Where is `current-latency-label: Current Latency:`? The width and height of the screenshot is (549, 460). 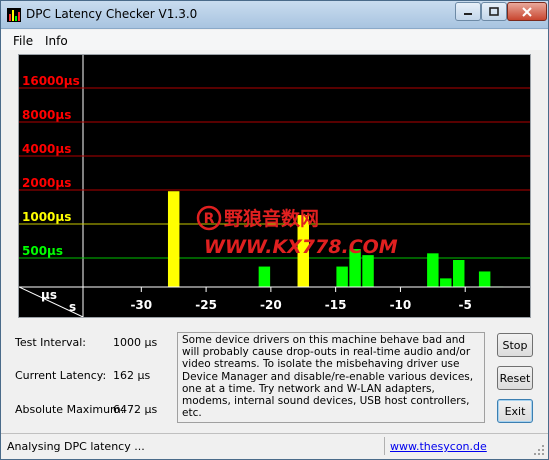
current-latency-label: Current Latency: is located at coordinates (61, 375).